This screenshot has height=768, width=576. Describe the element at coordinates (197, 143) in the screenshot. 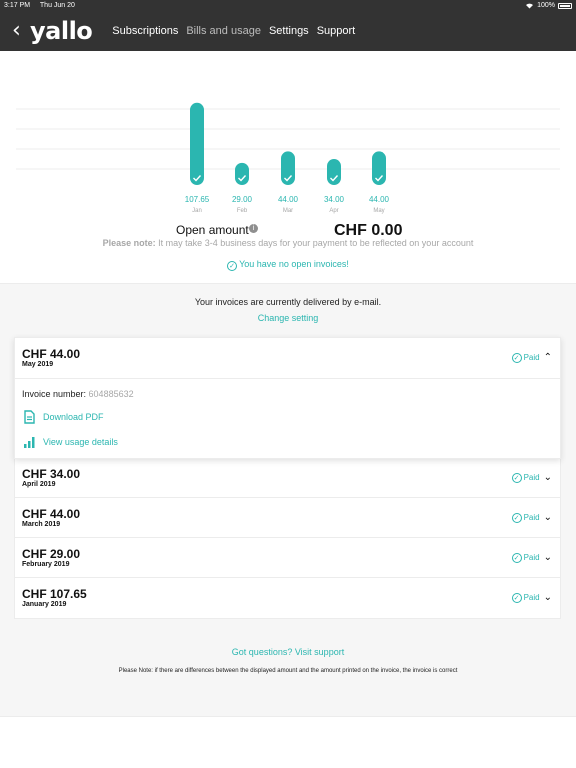

I see `bar-jan` at that location.